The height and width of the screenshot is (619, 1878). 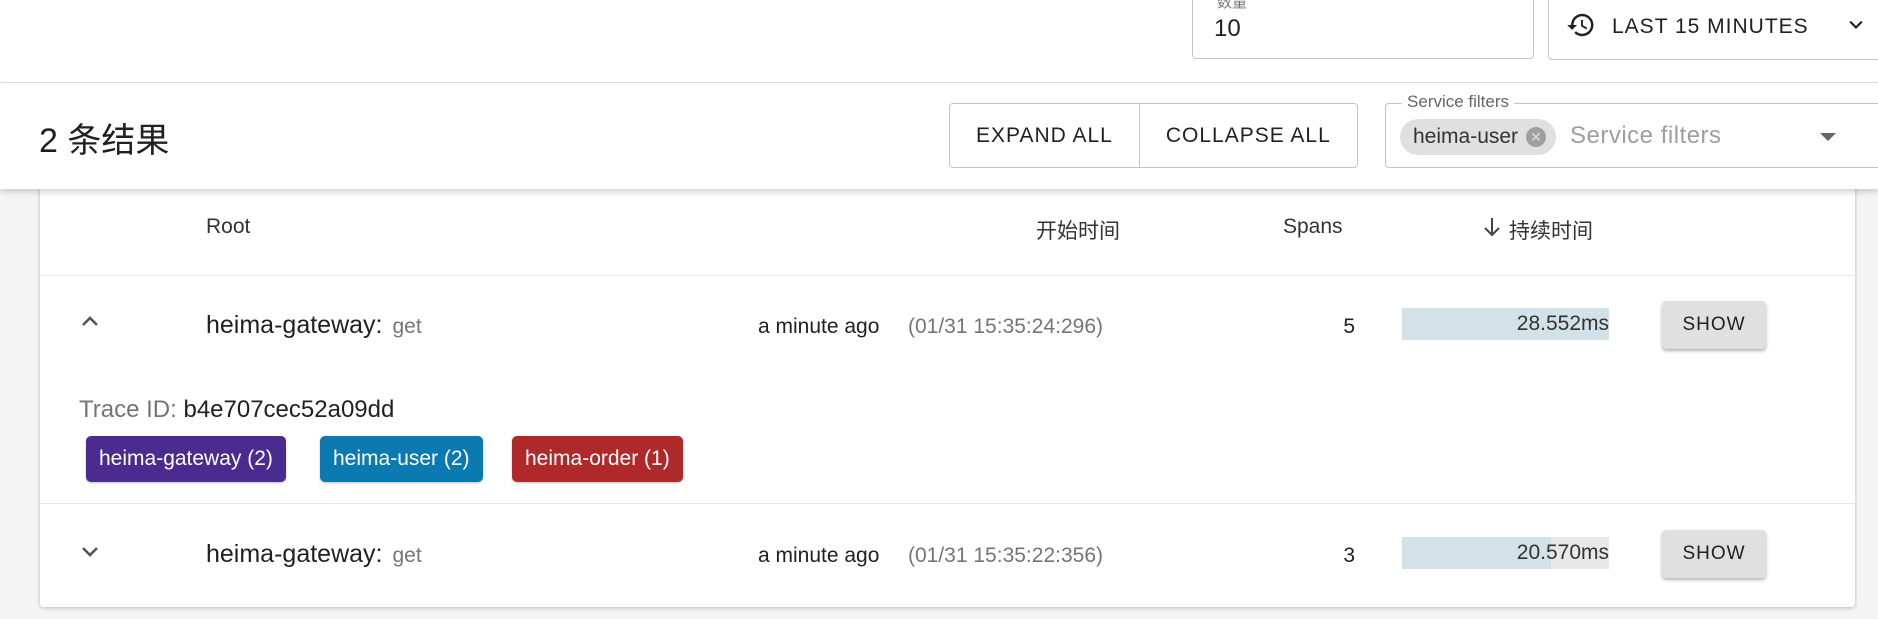 I want to click on service-tag-user: heima-user (2), so click(x=401, y=459).